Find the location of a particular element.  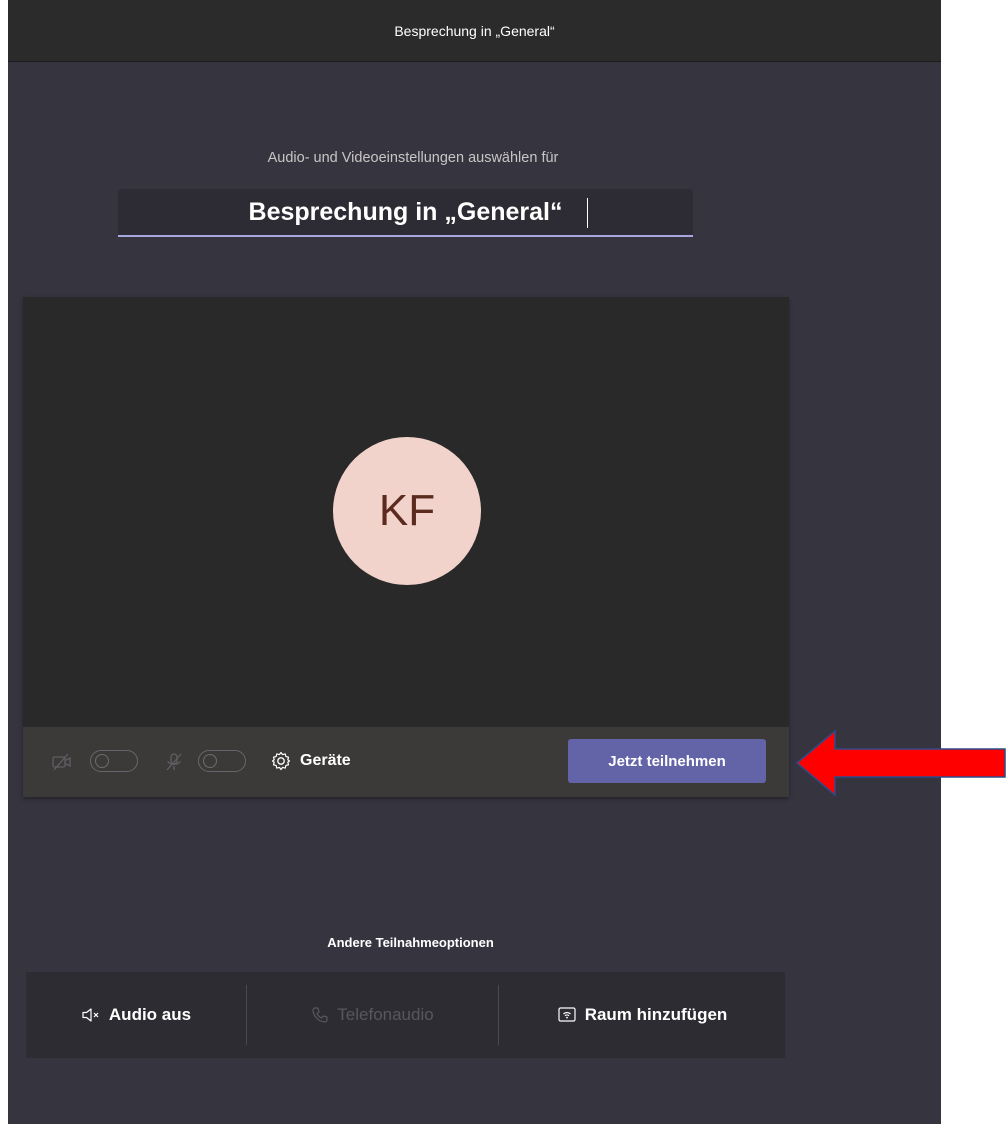

microphone-toggle-knob is located at coordinates (210, 761).